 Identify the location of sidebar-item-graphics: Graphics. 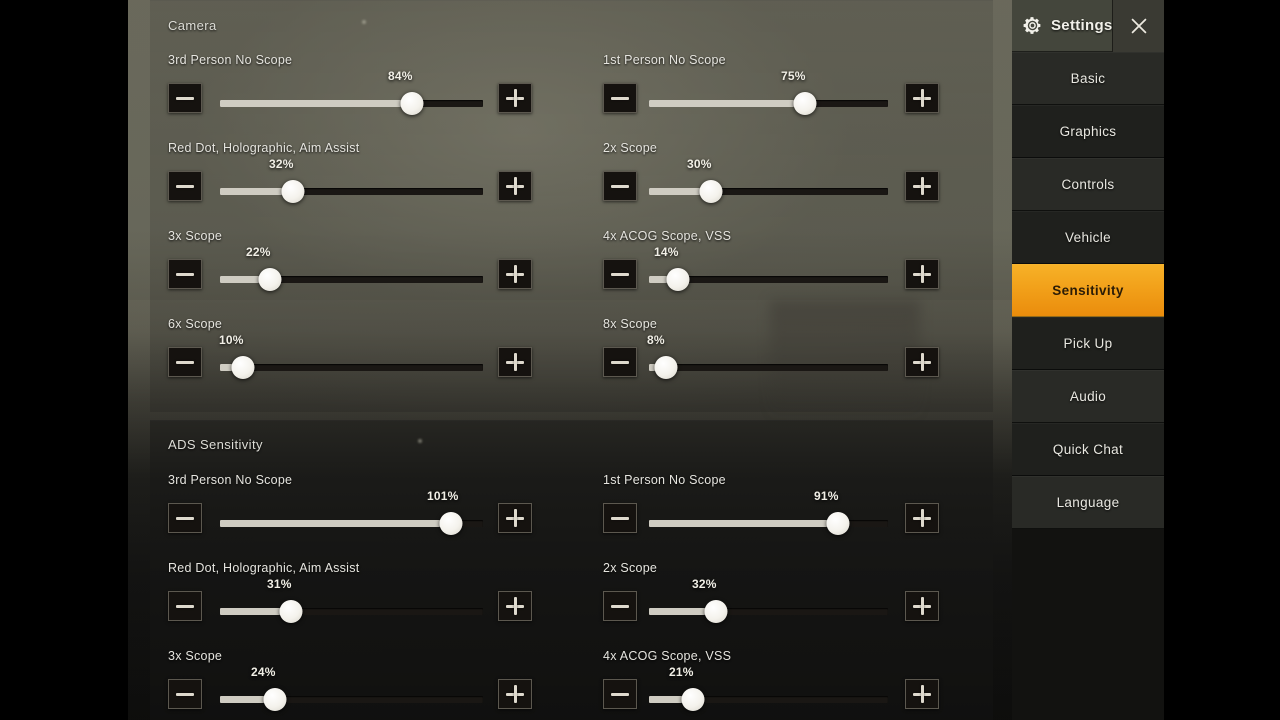
(1088, 131).